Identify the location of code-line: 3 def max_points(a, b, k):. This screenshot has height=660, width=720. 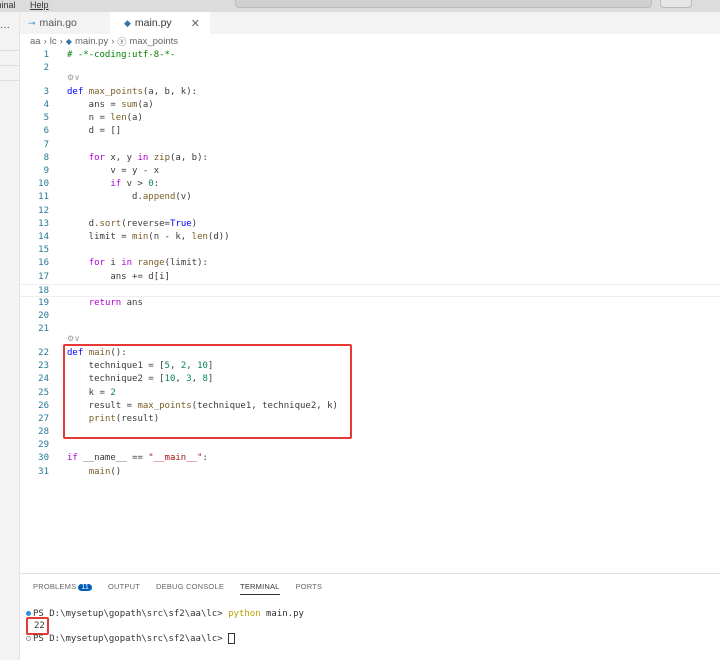
(370, 92).